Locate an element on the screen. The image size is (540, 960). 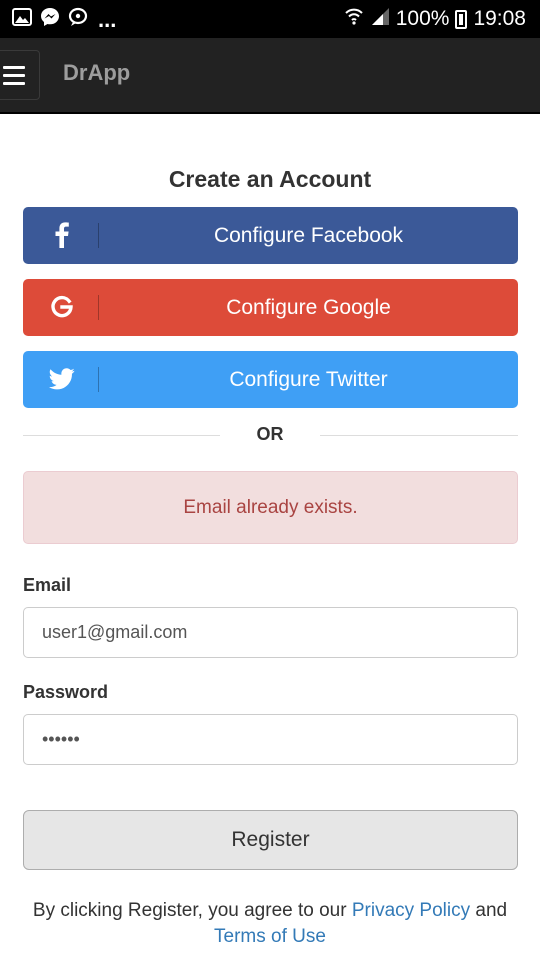
hamburger-icon is located at coordinates (14, 67).